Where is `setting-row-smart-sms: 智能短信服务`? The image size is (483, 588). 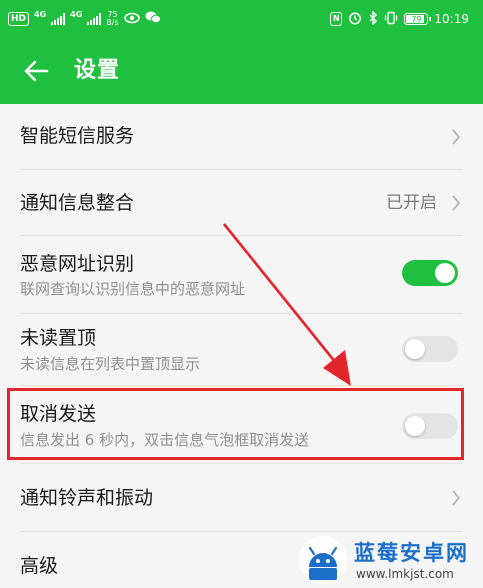
setting-row-smart-sms: 智能短信服务 is located at coordinates (241, 137).